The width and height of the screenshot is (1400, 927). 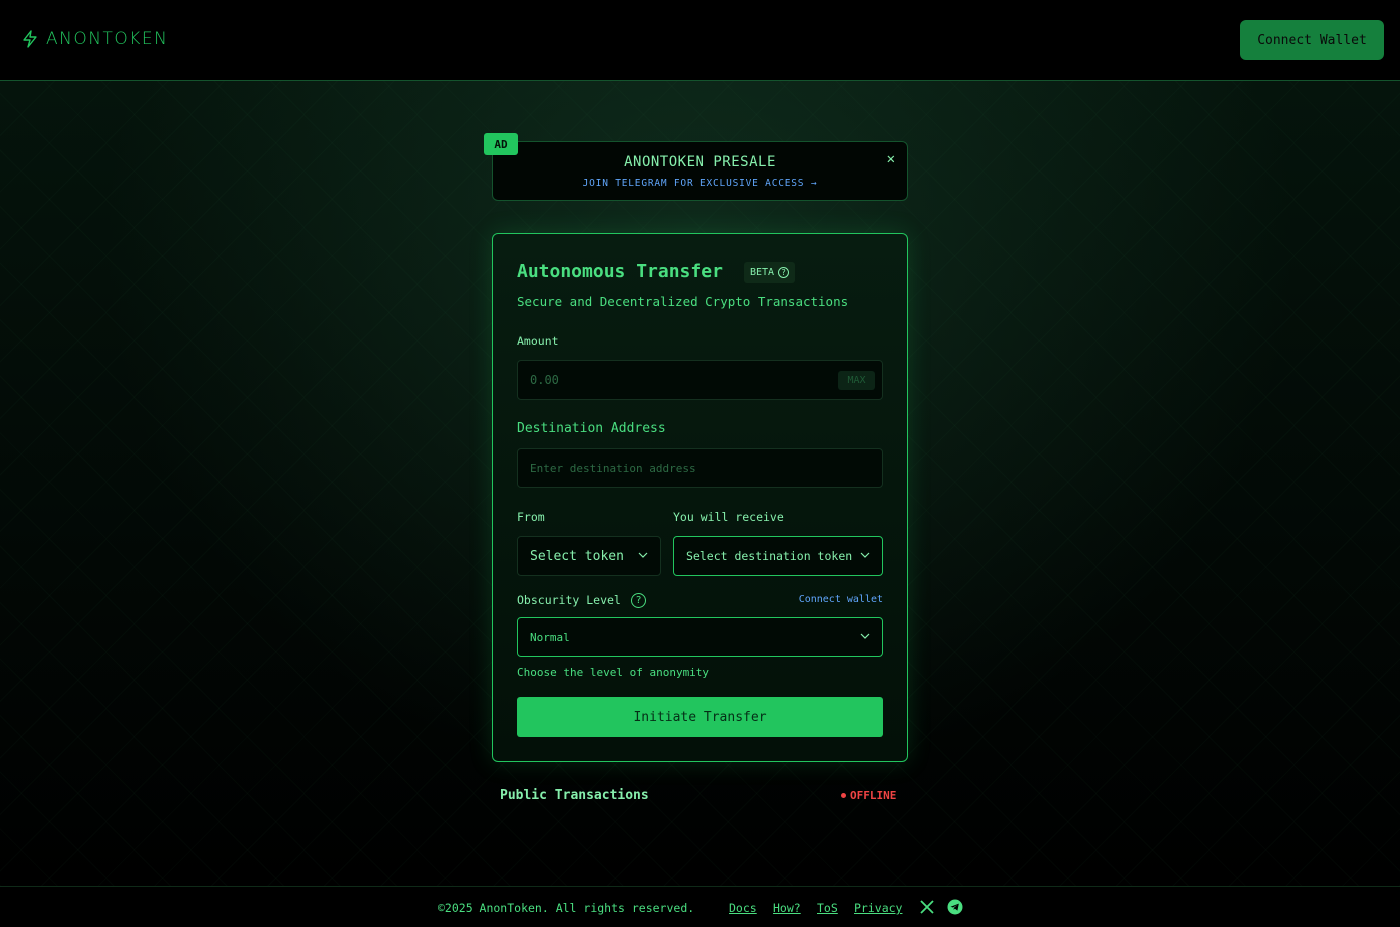 What do you see at coordinates (743, 908) in the screenshot?
I see `footer-link-docs: Docs` at bounding box center [743, 908].